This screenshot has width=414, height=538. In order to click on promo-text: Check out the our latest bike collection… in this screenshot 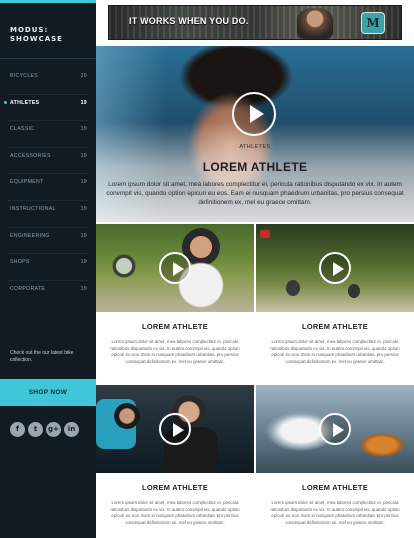, I will do `click(42, 356)`.